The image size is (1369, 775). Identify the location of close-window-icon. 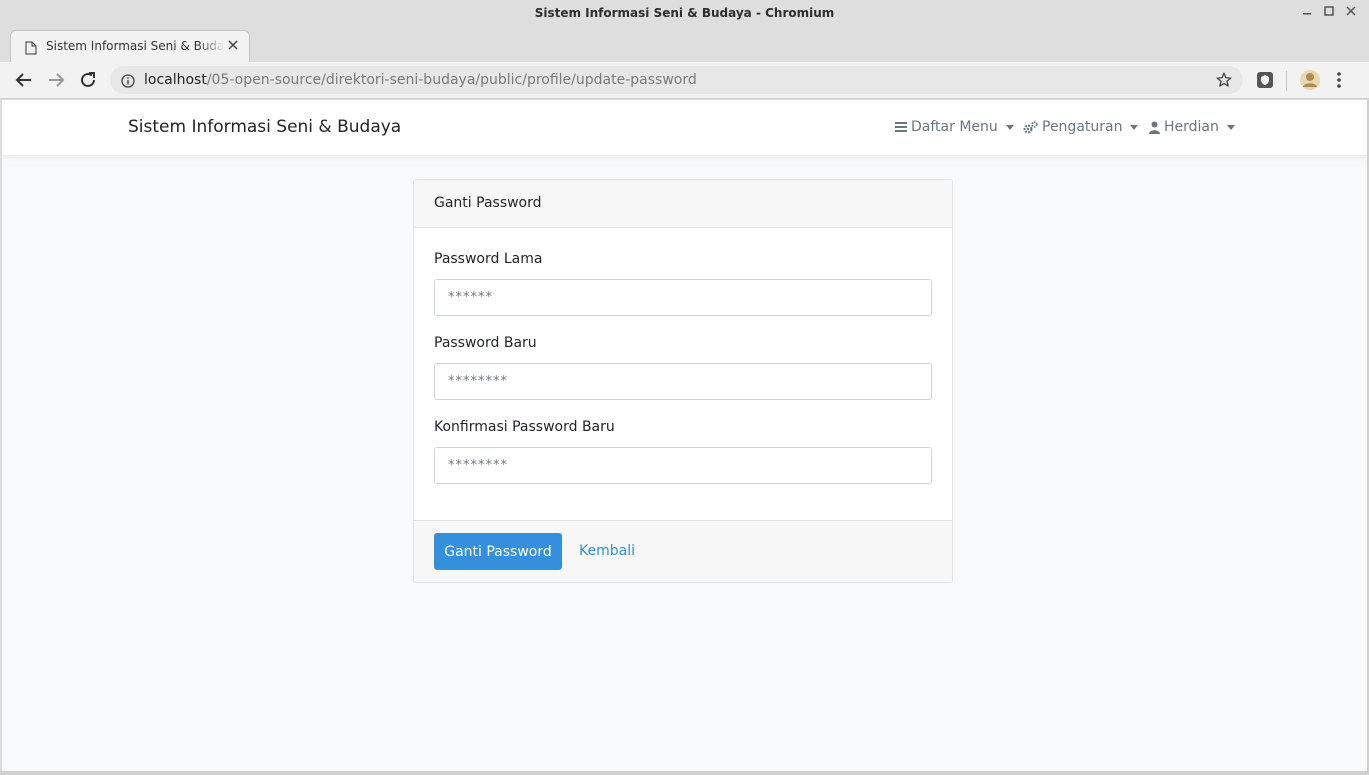
(1351, 13).